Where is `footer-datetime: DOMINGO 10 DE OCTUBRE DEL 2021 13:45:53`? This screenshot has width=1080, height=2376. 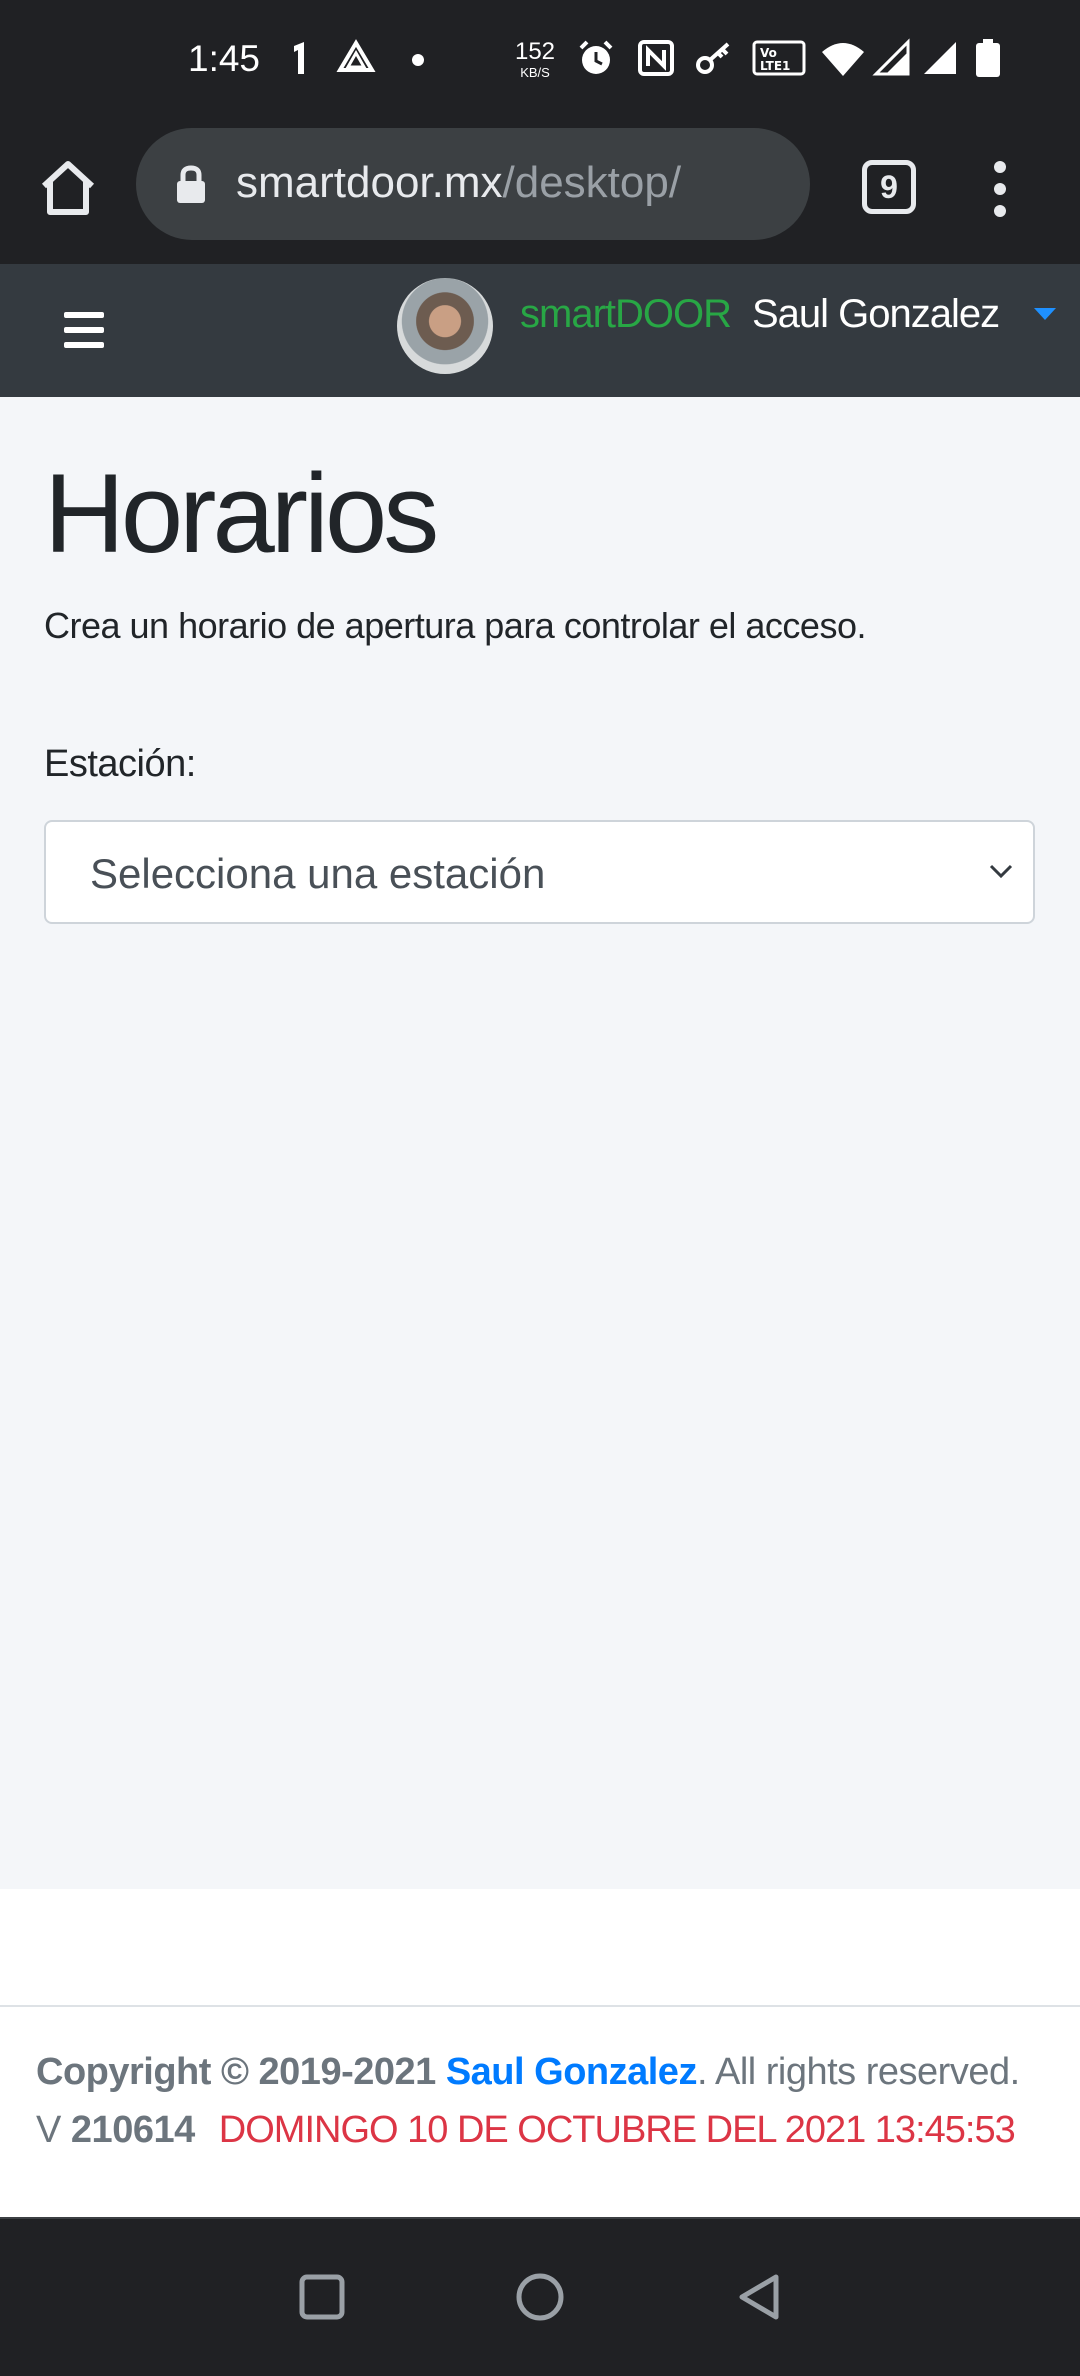 footer-datetime: DOMINGO 10 DE OCTUBRE DEL 2021 13:45:53 is located at coordinates (617, 2130).